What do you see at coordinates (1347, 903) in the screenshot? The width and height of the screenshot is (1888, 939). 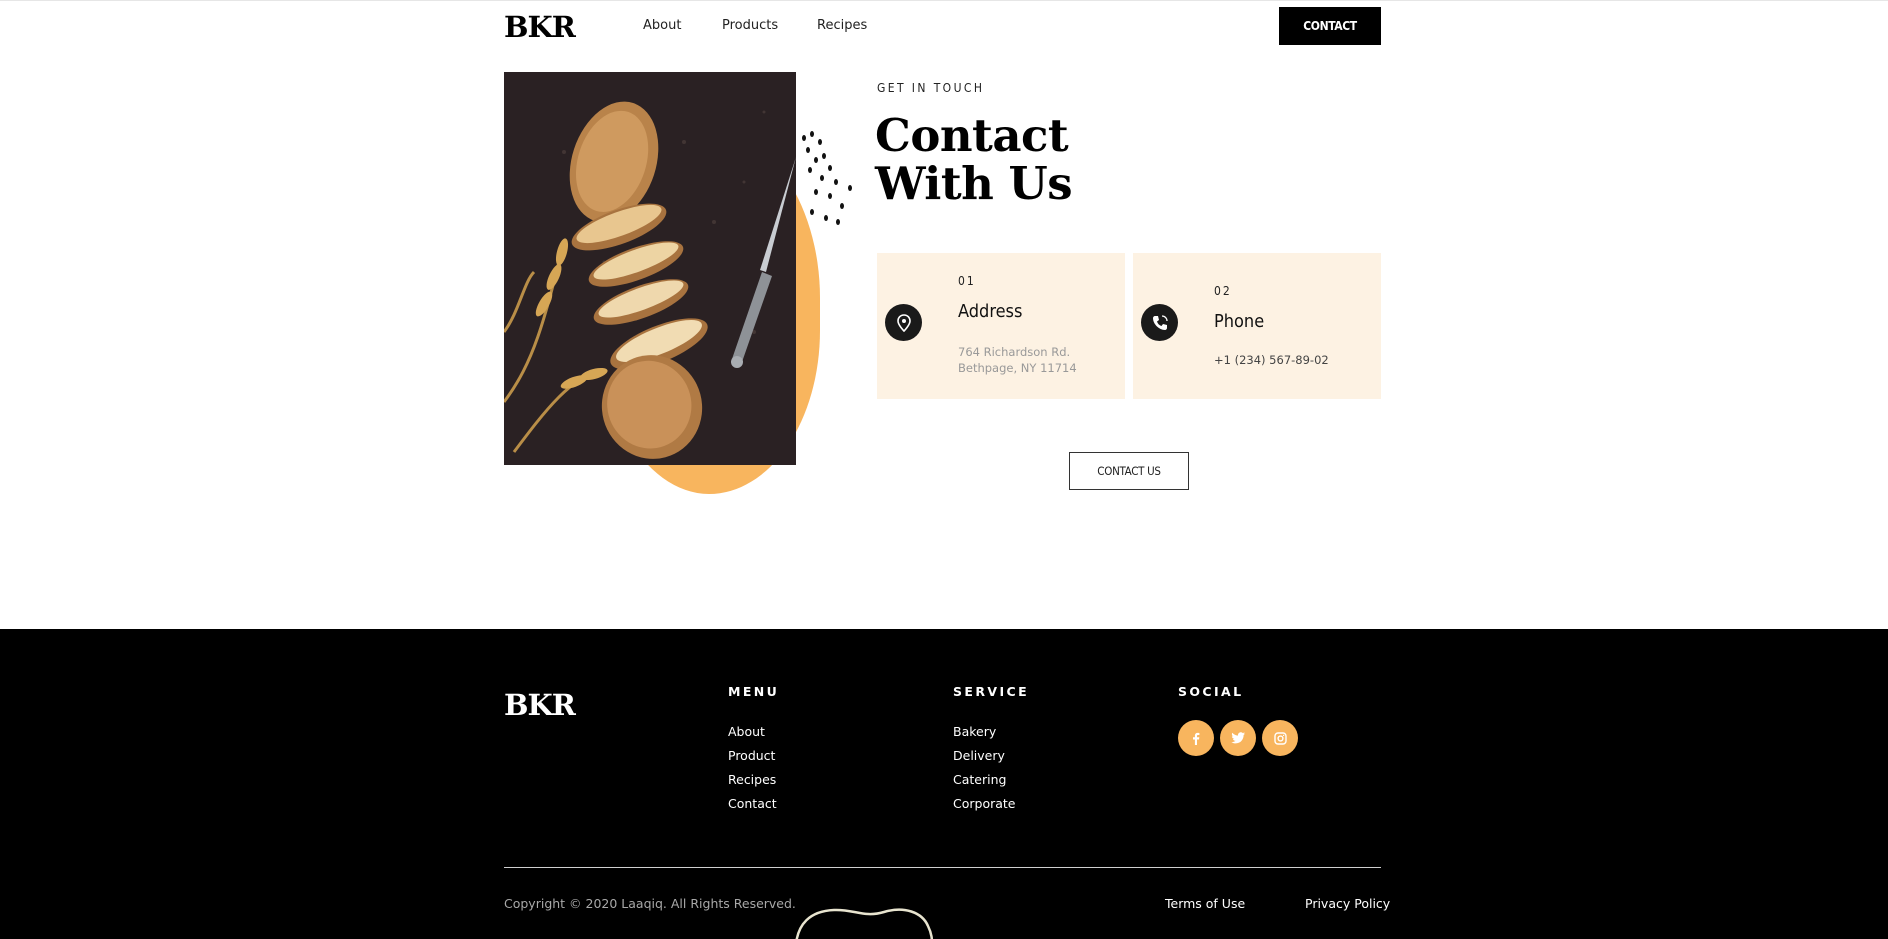 I see `privacy-link: Privacy Policy` at bounding box center [1347, 903].